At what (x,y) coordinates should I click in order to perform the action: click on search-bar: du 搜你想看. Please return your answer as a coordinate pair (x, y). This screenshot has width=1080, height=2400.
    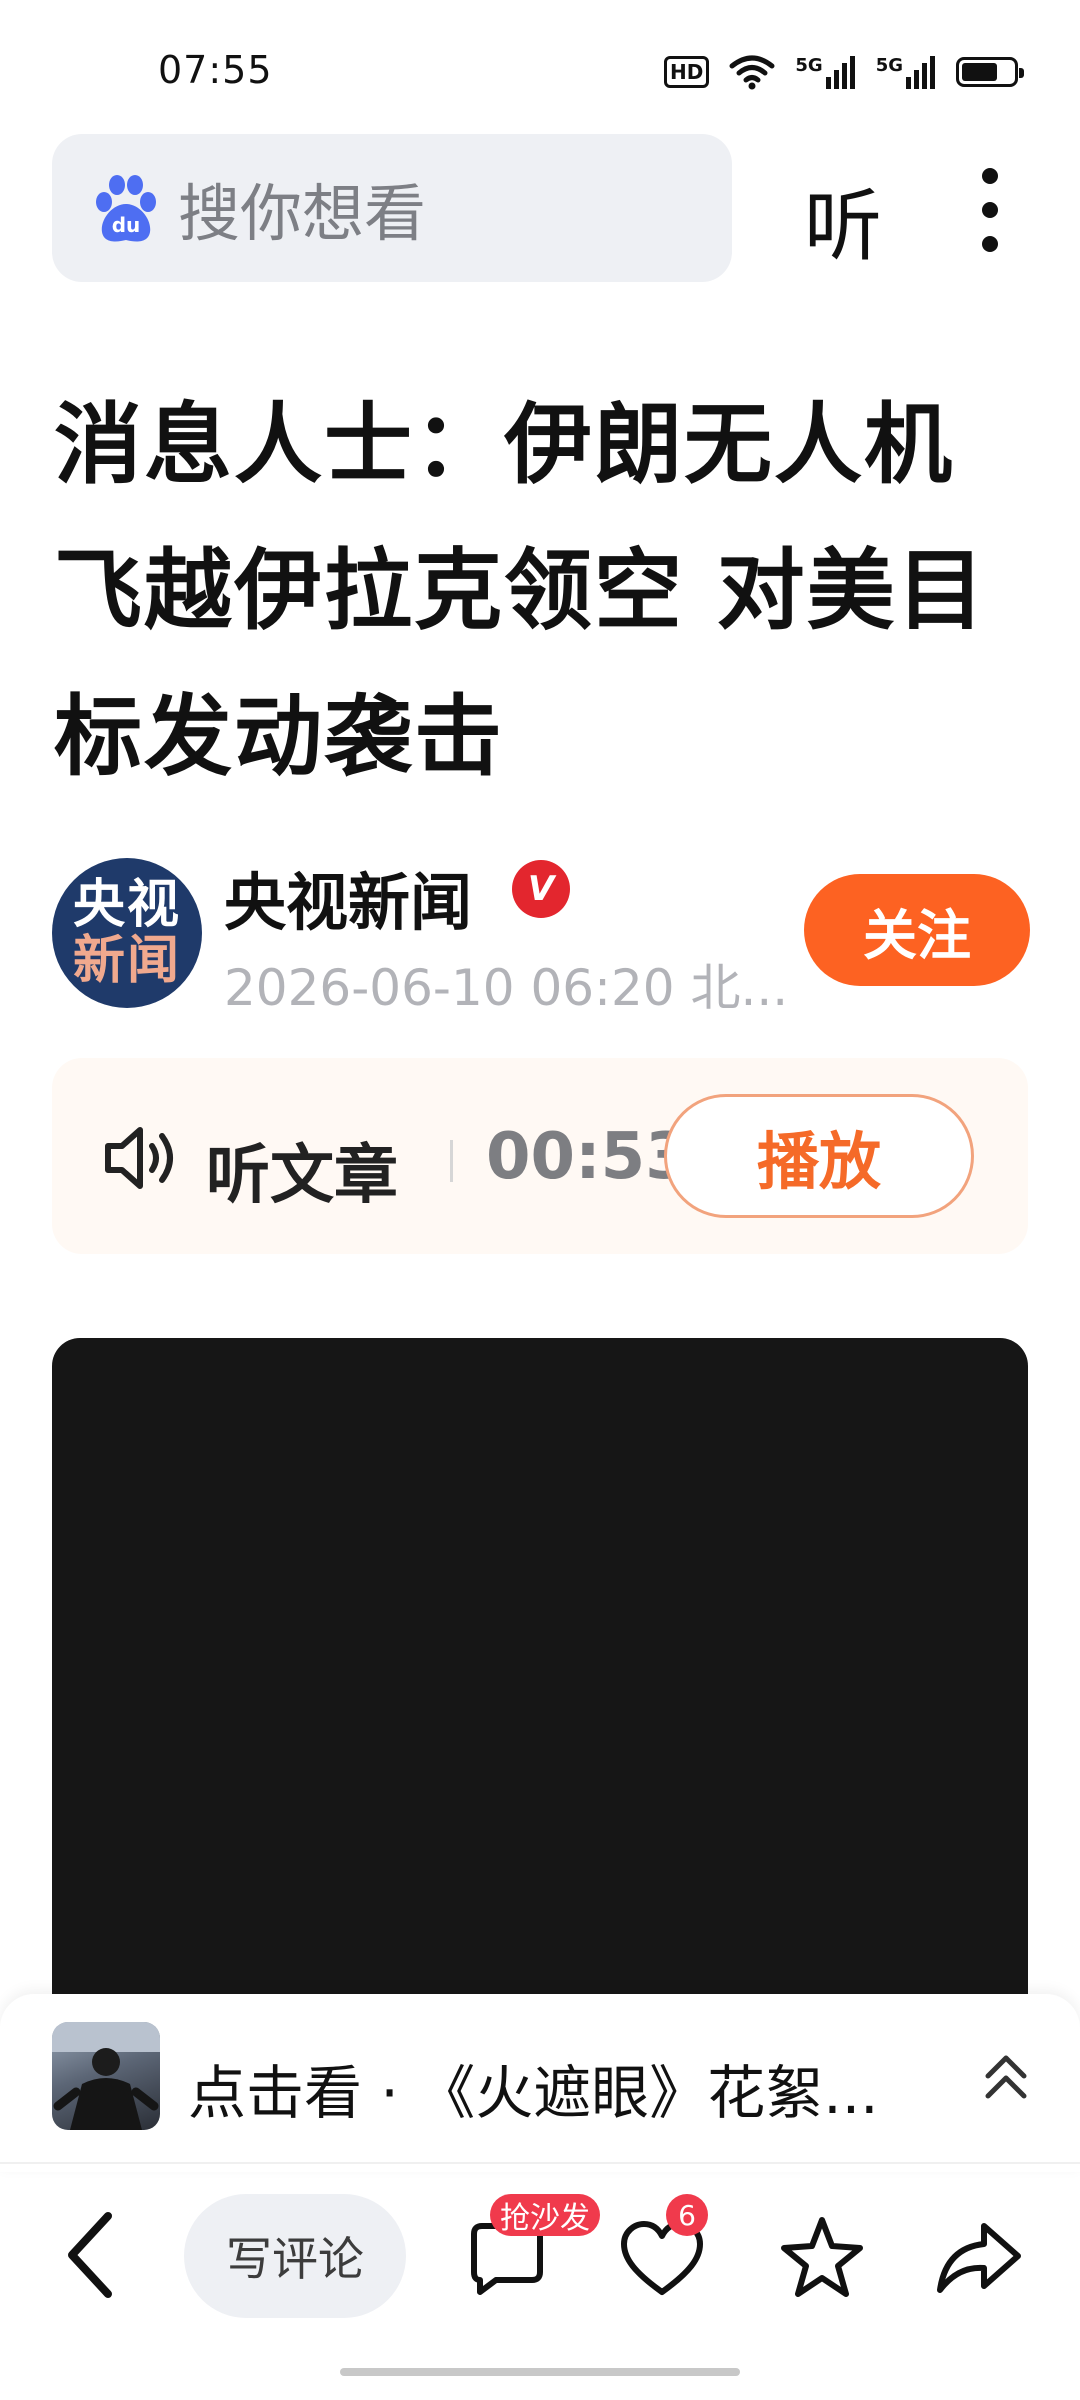
    Looking at the image, I should click on (392, 208).